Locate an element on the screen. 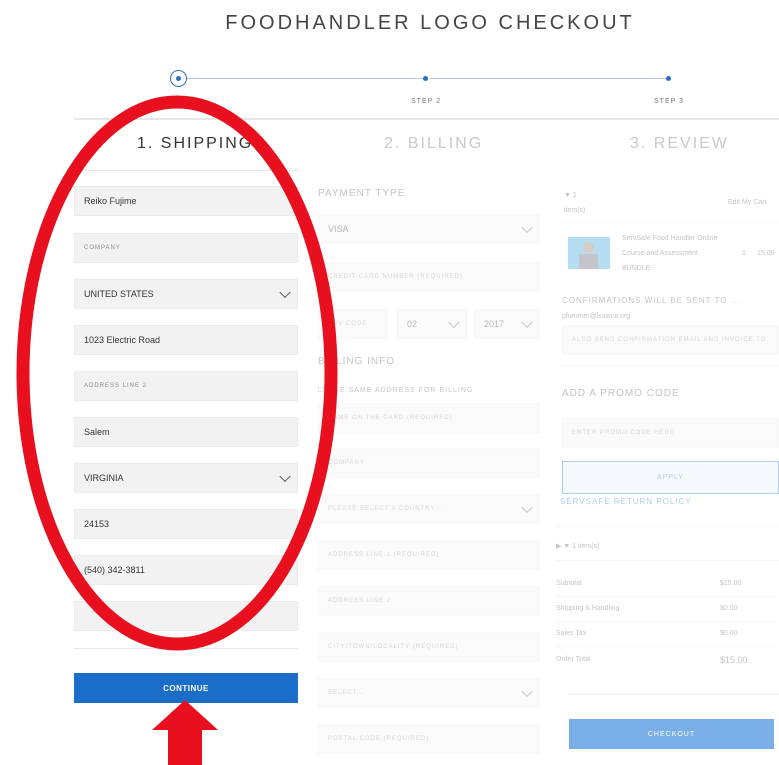  product-qty: 1 is located at coordinates (744, 253).